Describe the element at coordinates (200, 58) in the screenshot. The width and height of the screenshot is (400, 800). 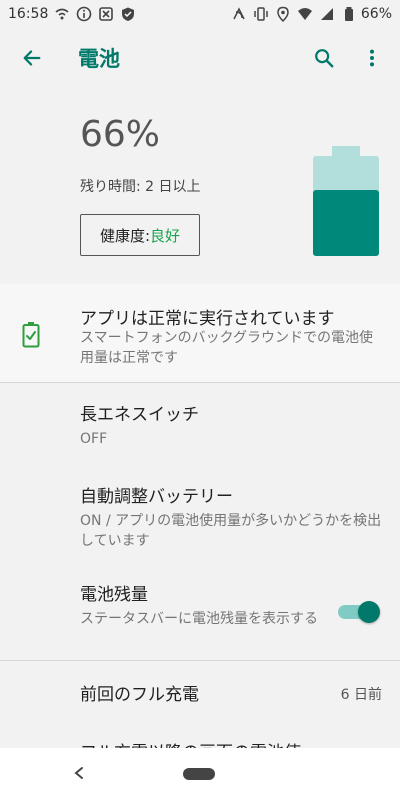
I see `app-bar: 電池` at that location.